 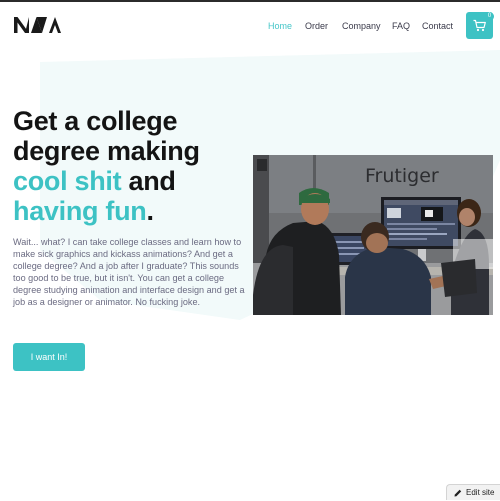 I want to click on shopping-cart-icon, so click(x=479, y=25).